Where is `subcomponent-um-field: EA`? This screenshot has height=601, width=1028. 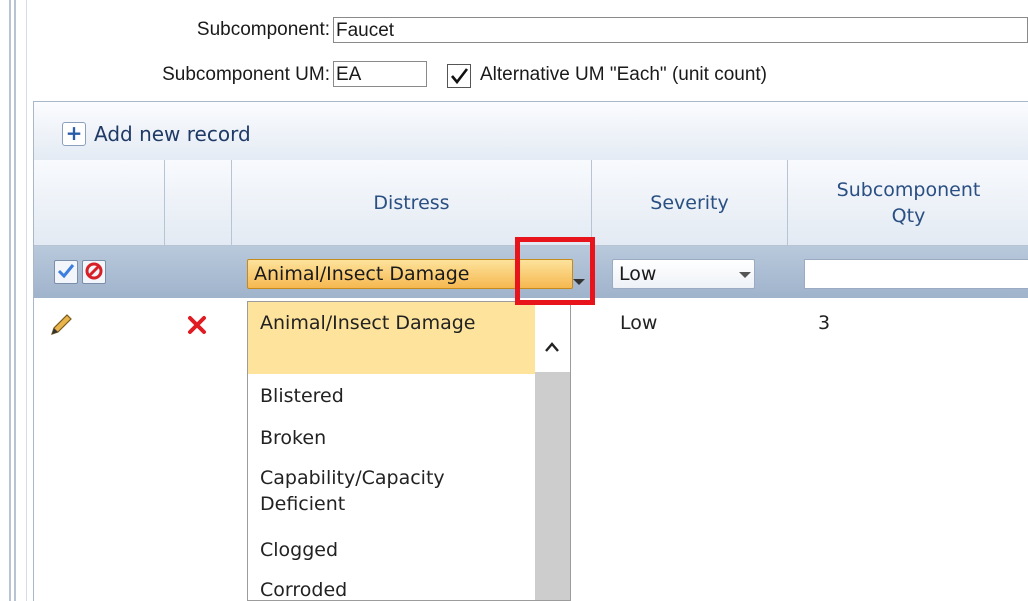 subcomponent-um-field: EA is located at coordinates (380, 74).